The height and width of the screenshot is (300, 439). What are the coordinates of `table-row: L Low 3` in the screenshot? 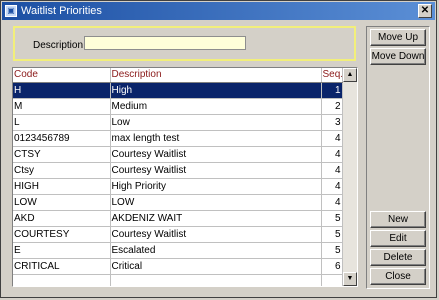 It's located at (178, 122).